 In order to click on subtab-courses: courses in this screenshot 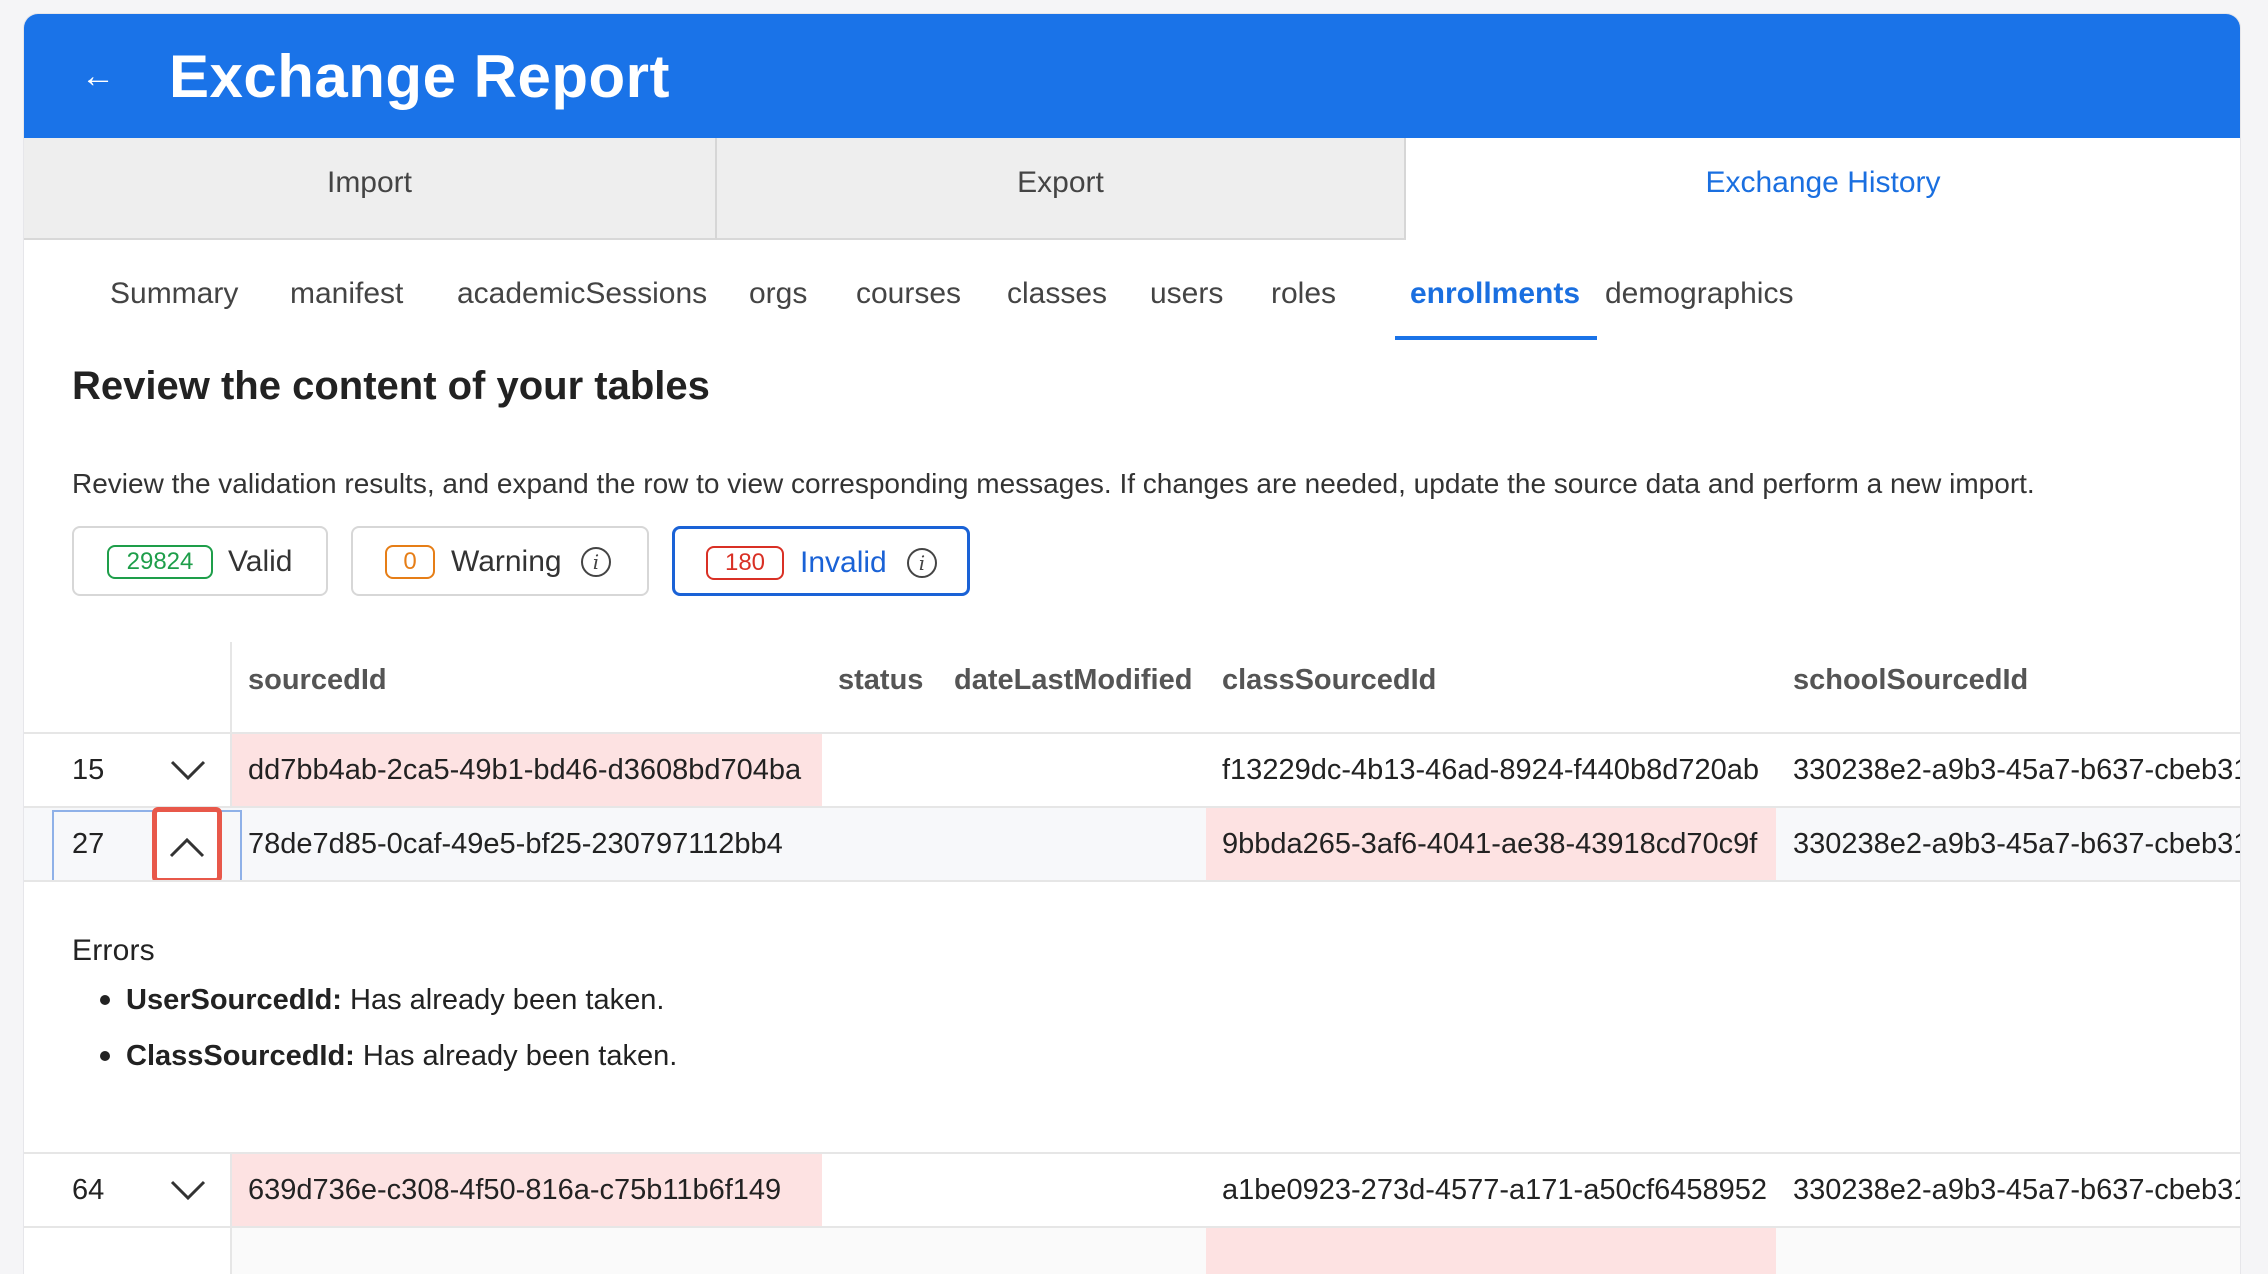, I will do `click(908, 302)`.